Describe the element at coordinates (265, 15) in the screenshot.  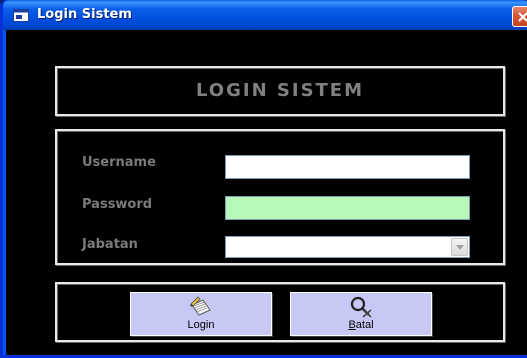
I see `title-bar: Login Sistem` at that location.